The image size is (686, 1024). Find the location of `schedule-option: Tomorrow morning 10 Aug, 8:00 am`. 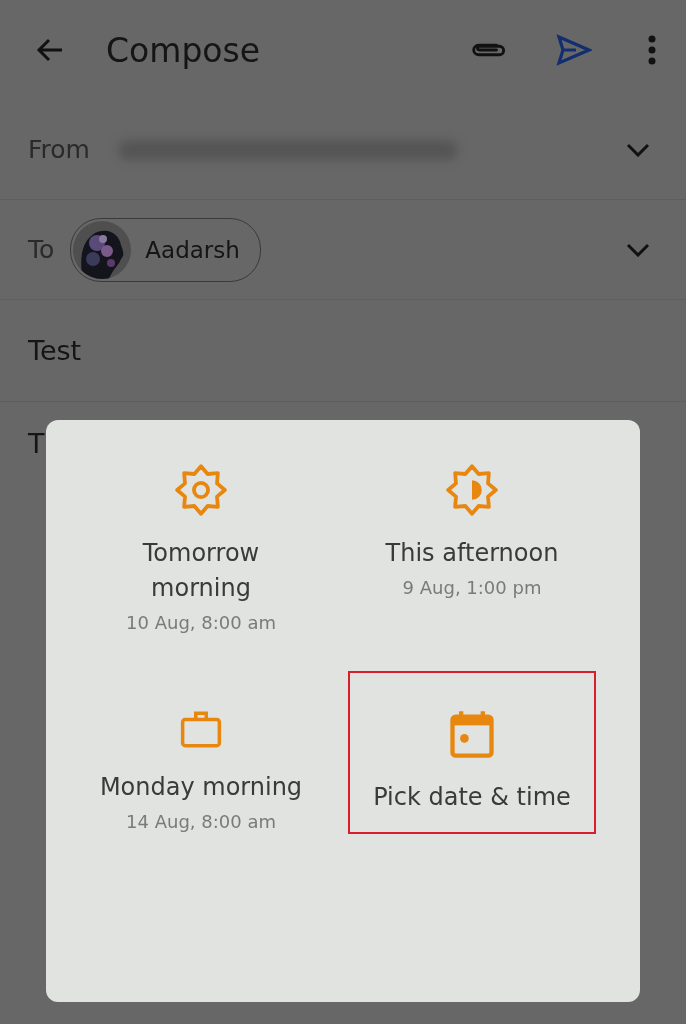

schedule-option: Tomorrow morning 10 Aug, 8:00 am is located at coordinates (201, 549).